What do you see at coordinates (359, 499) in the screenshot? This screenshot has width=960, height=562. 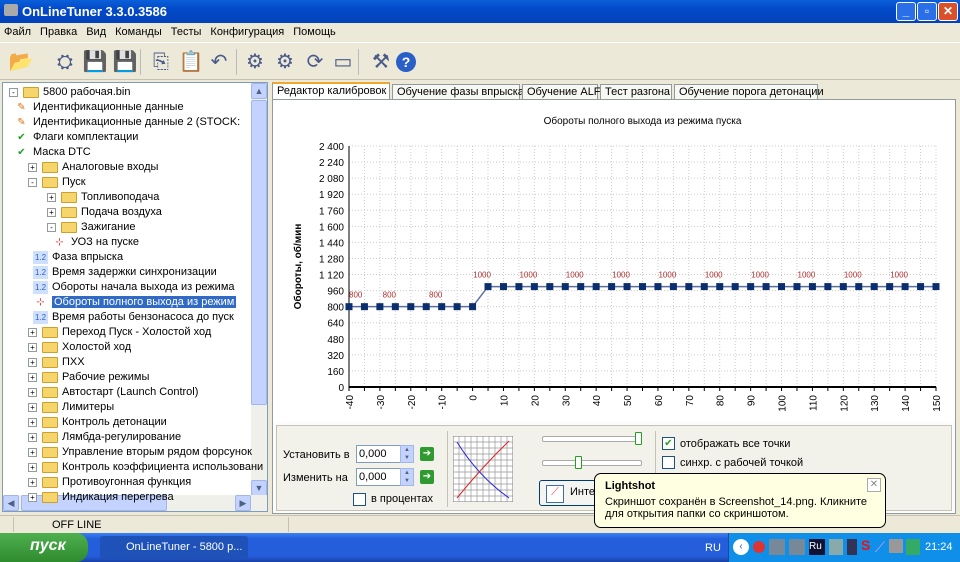 I see `percent-checkbox` at bounding box center [359, 499].